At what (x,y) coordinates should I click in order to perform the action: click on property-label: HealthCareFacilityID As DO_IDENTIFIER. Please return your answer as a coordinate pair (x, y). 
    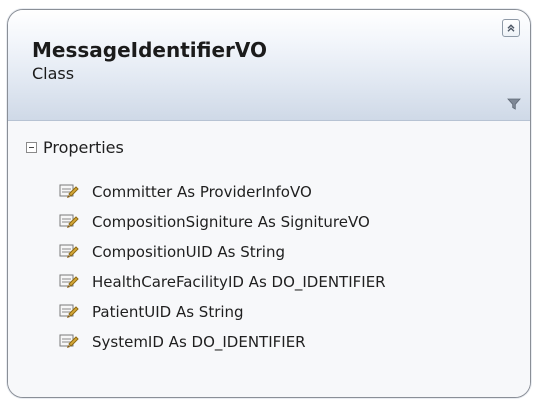
    Looking at the image, I should click on (239, 282).